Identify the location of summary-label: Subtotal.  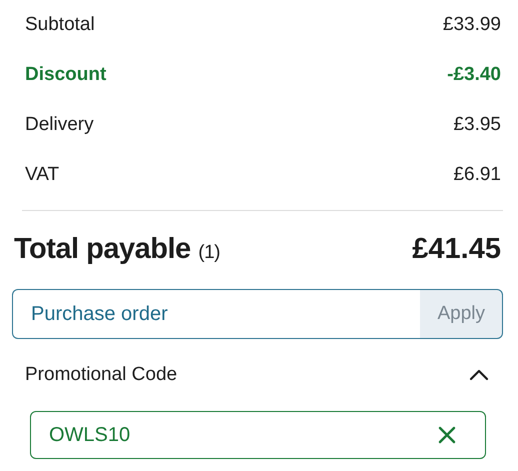
(60, 24).